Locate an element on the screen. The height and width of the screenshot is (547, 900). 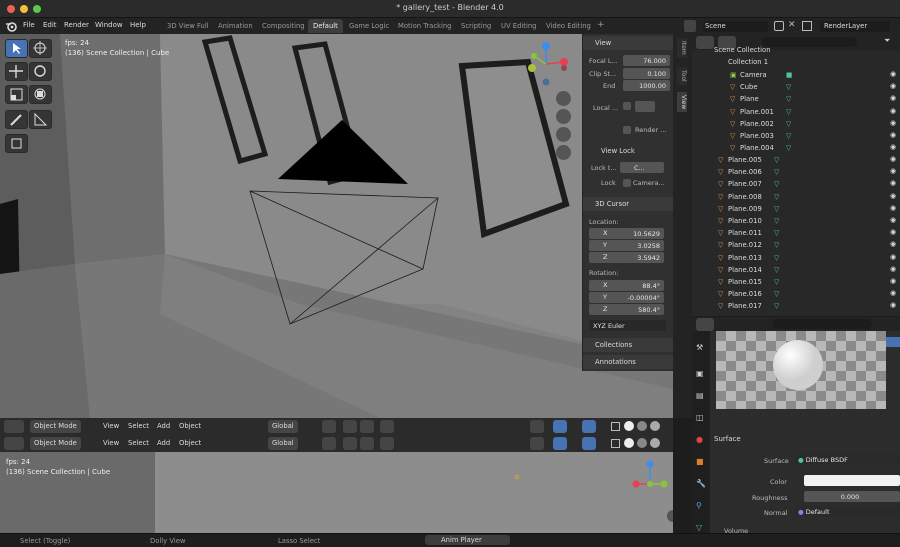
constraint-tab-icon: ⚲ is located at coordinates (699, 505).